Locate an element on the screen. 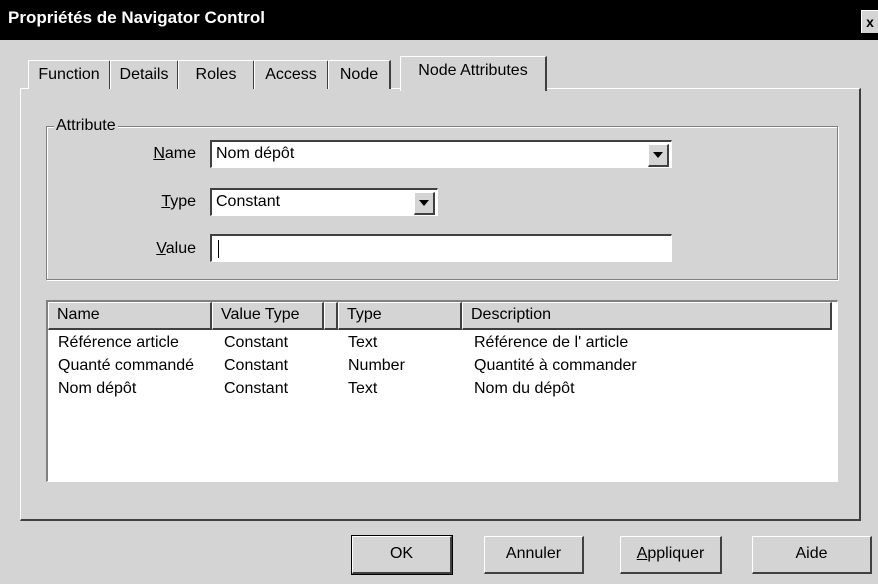 This screenshot has width=878, height=584. tab-node-attributes: Node Attributes is located at coordinates (473, 73).